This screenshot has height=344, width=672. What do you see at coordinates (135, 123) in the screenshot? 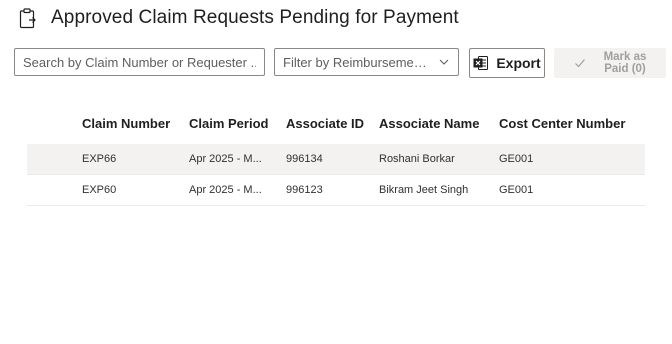
I see `column-header-claim-number: Claim Number` at bounding box center [135, 123].